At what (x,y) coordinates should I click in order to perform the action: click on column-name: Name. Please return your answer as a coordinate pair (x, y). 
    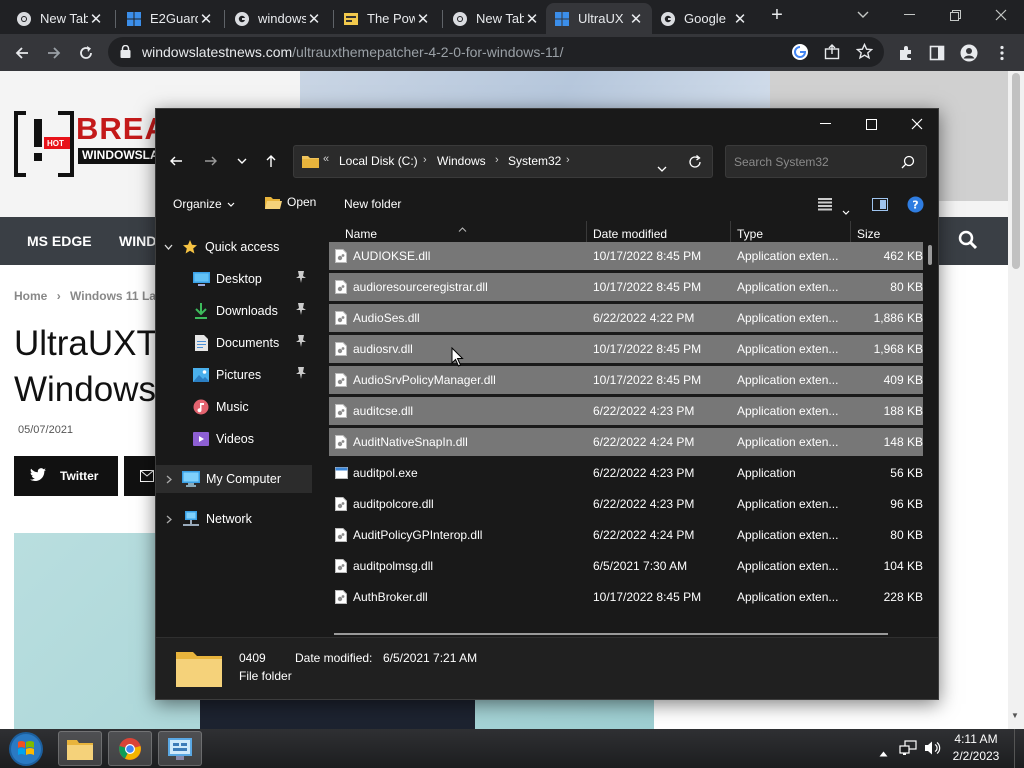
    Looking at the image, I should click on (361, 234).